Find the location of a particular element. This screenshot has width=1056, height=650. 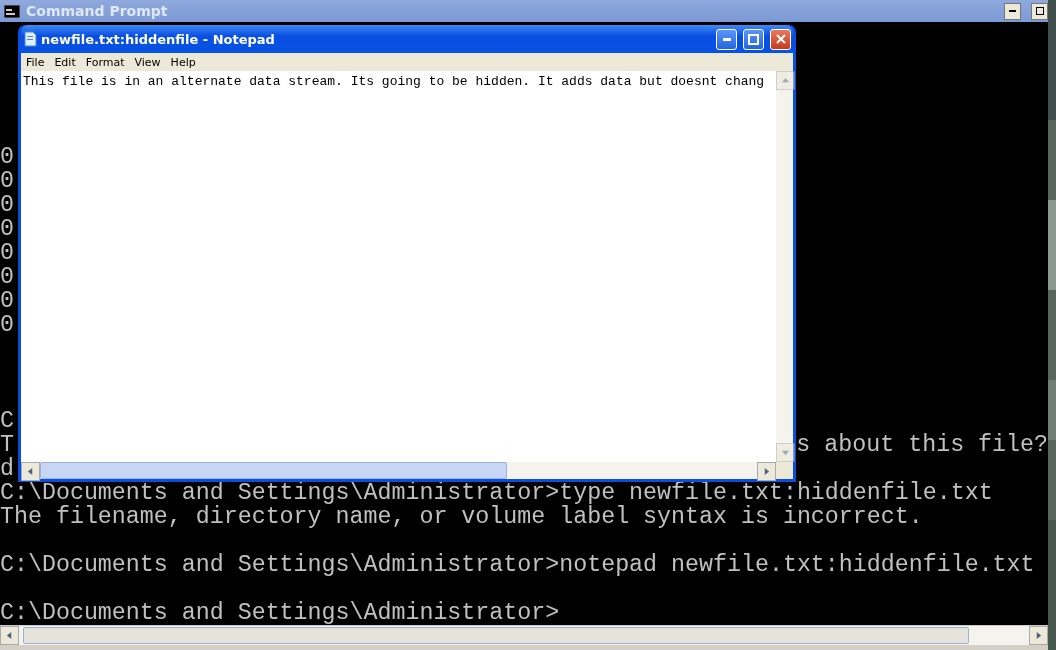

menu-item: File is located at coordinates (35, 62).